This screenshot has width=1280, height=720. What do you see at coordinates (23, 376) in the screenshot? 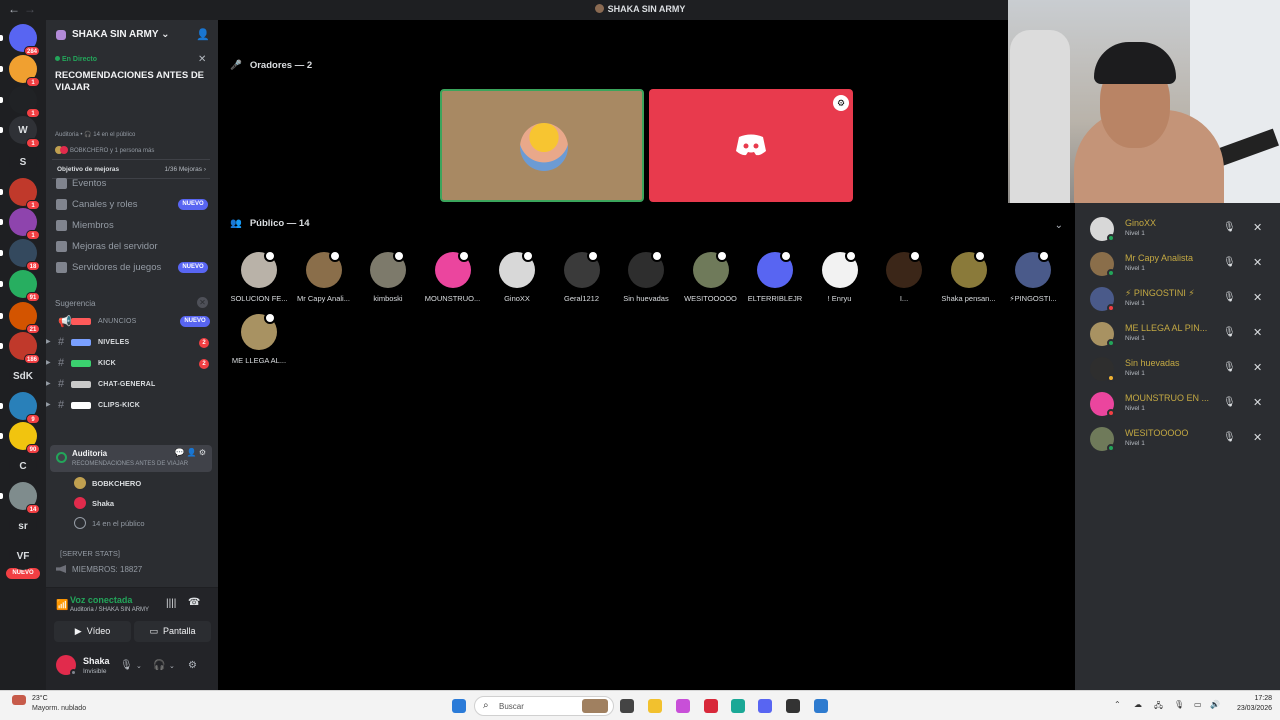
I see `server-icon: SdK` at bounding box center [23, 376].